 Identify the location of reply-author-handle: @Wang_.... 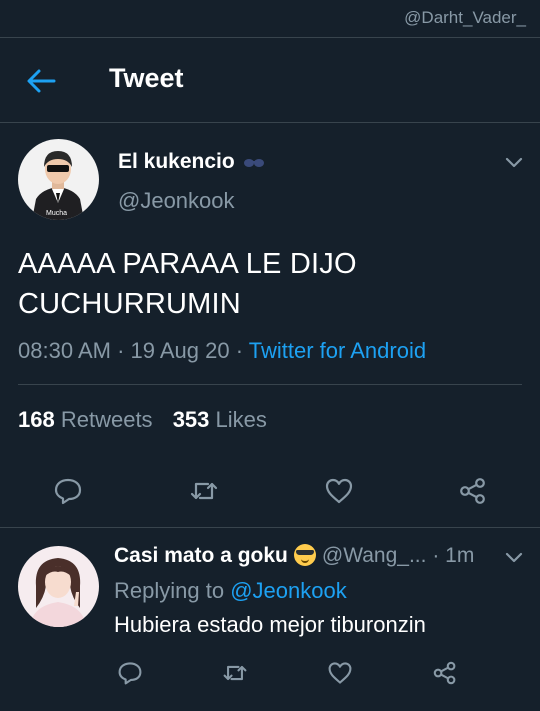
(374, 555).